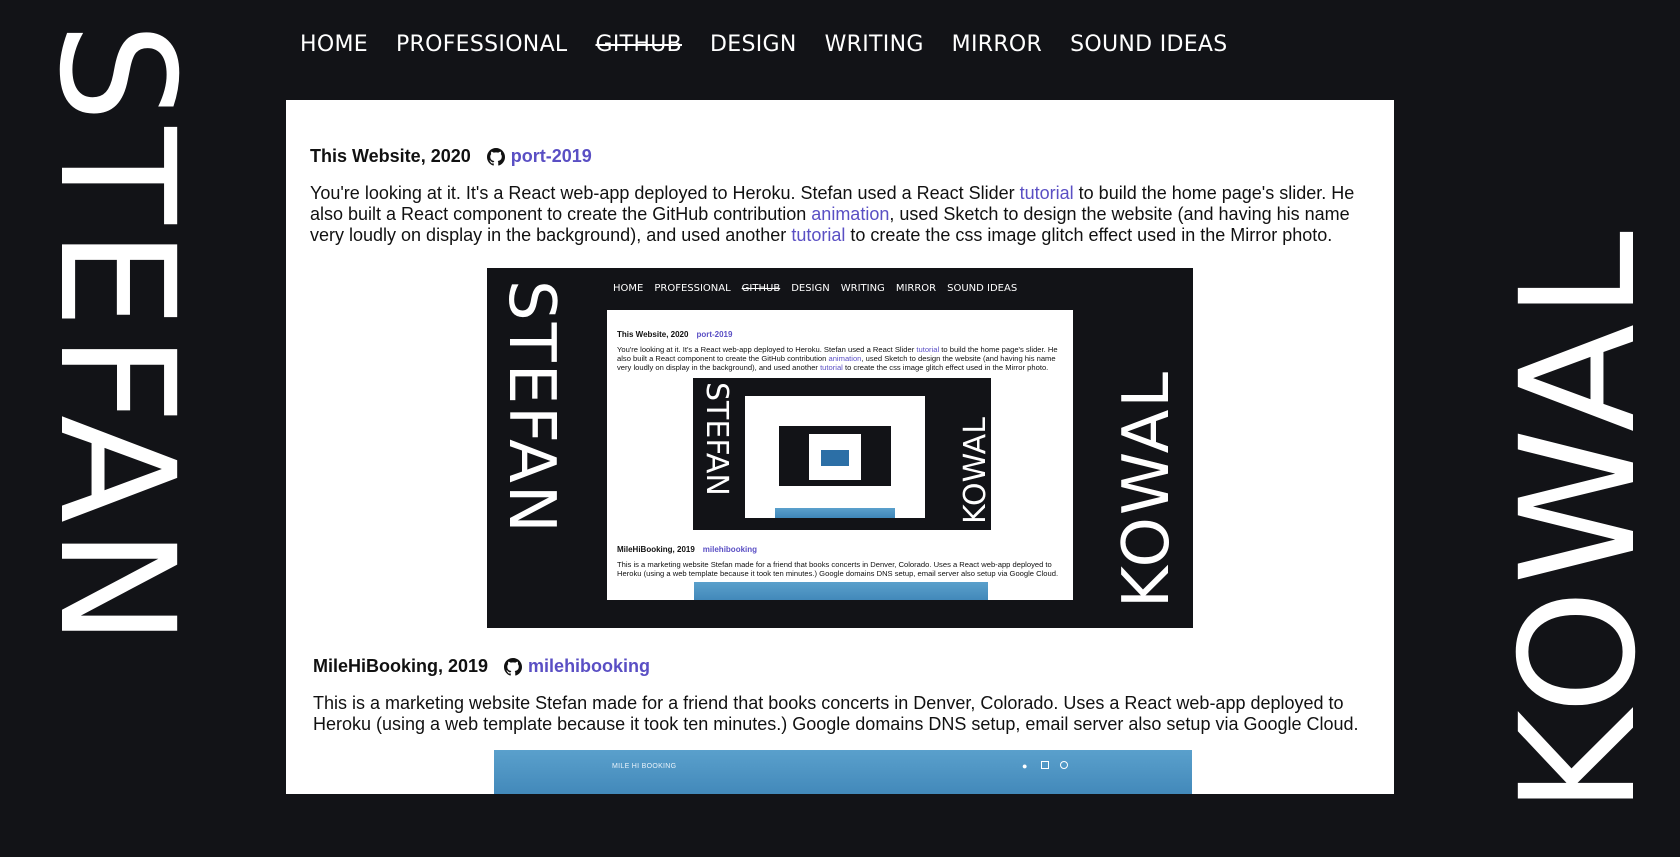 Image resolution: width=1680 pixels, height=857 pixels. I want to click on animation-link: animation, so click(850, 214).